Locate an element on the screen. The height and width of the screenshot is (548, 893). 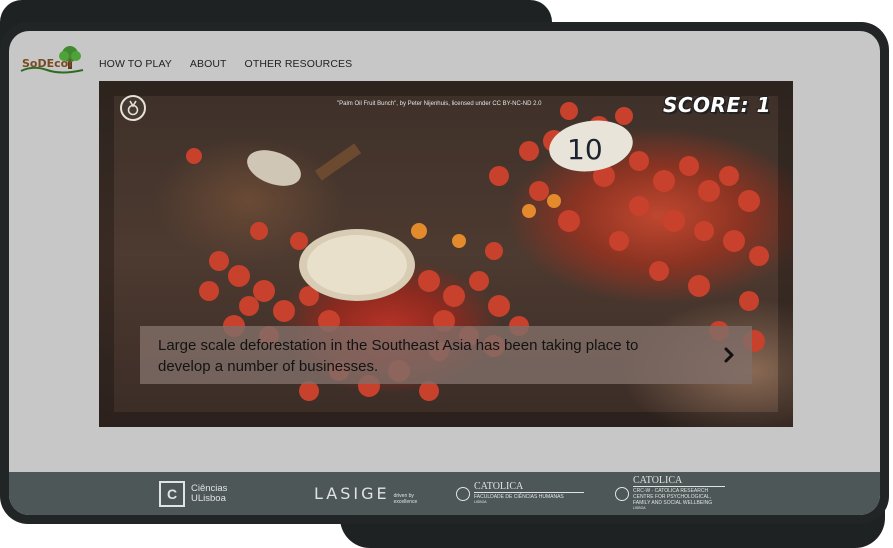
lasige-word: LASIGE is located at coordinates (352, 493).